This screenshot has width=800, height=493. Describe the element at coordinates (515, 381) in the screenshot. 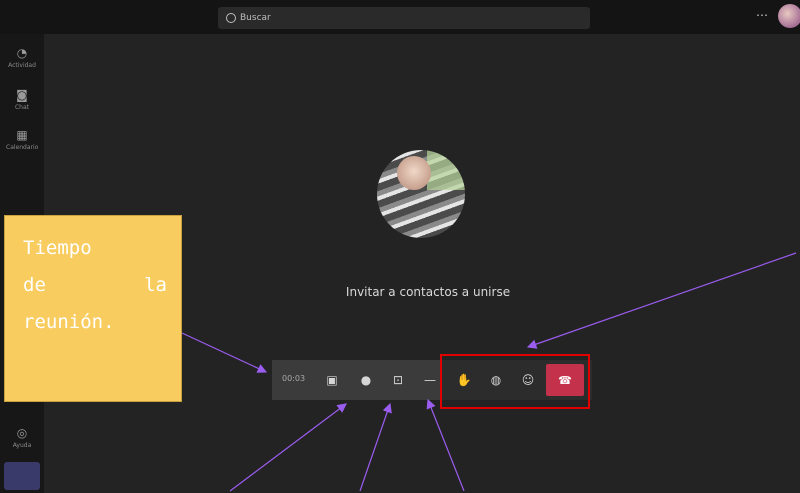

I see `highlight-box` at that location.